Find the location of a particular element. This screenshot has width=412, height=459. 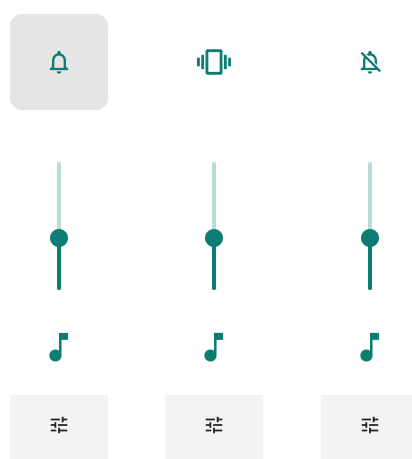

vibrate-icon is located at coordinates (214, 62).